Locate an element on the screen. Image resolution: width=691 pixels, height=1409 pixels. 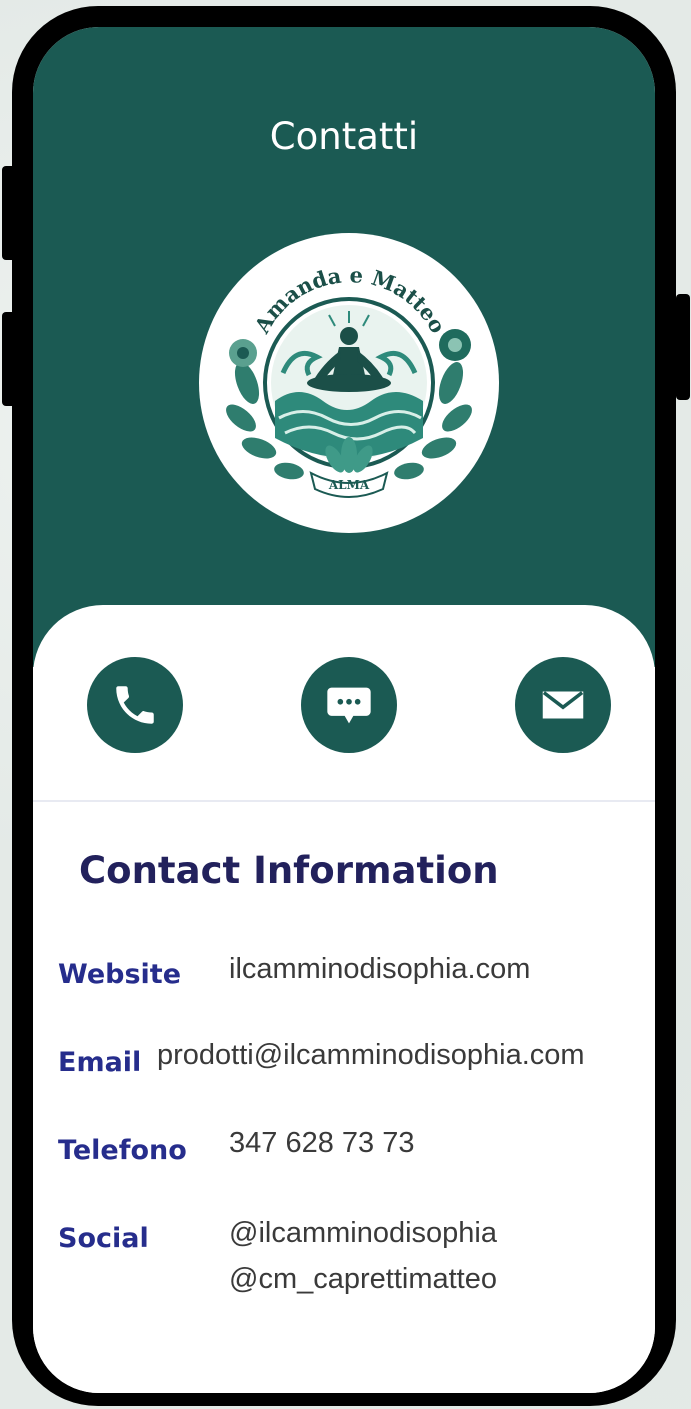
divider is located at coordinates (344, 801).